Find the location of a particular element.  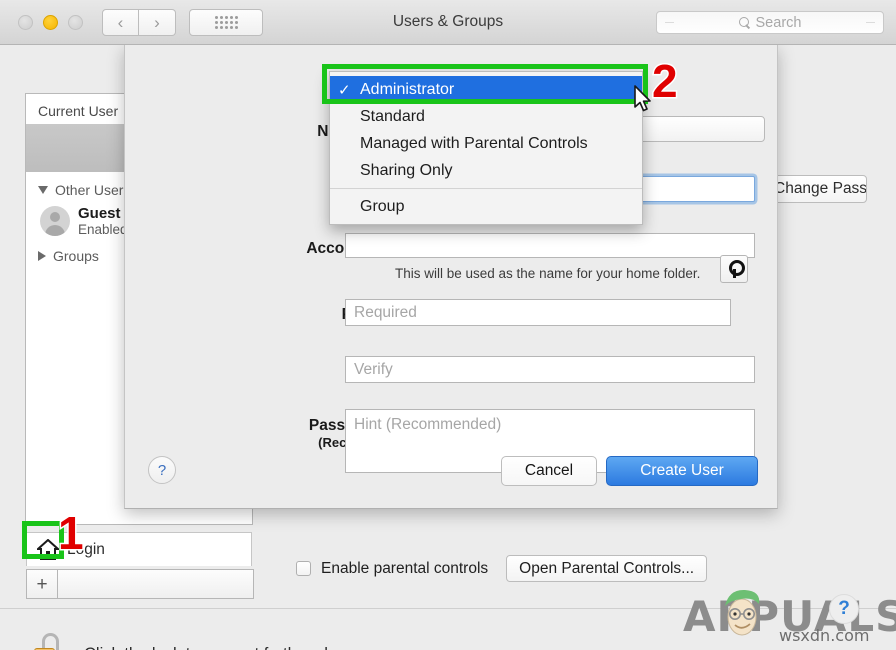

search-field: Search is located at coordinates (770, 22).